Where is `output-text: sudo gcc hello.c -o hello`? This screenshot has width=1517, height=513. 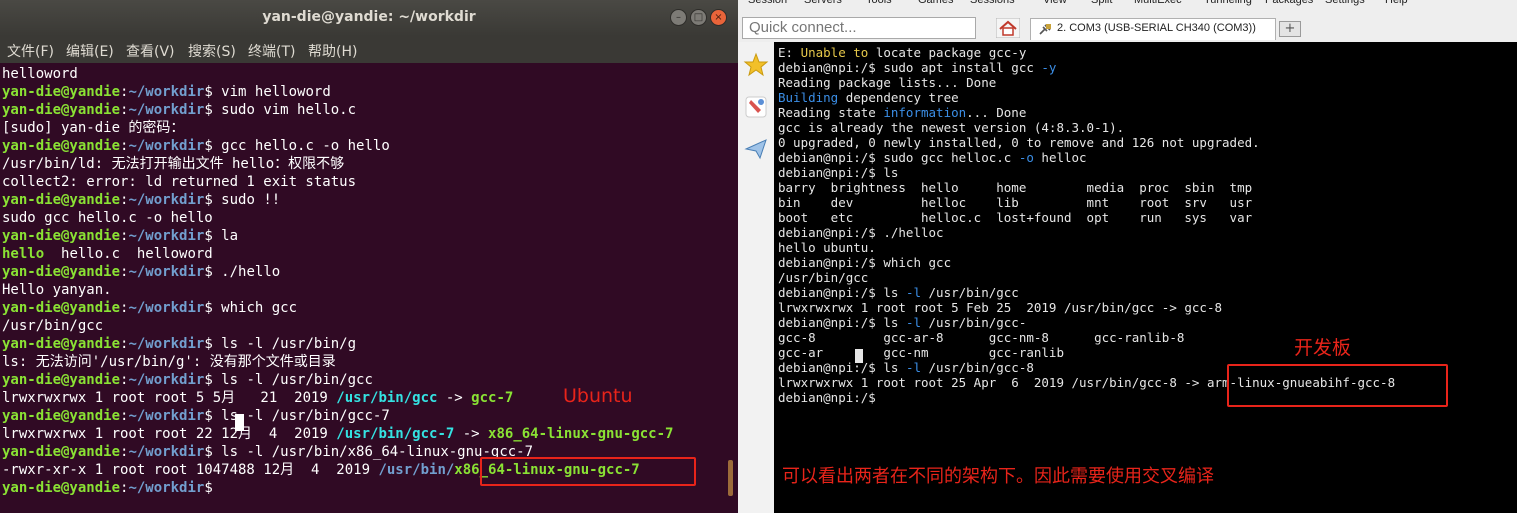 output-text: sudo gcc hello.c -o hello is located at coordinates (107, 218).